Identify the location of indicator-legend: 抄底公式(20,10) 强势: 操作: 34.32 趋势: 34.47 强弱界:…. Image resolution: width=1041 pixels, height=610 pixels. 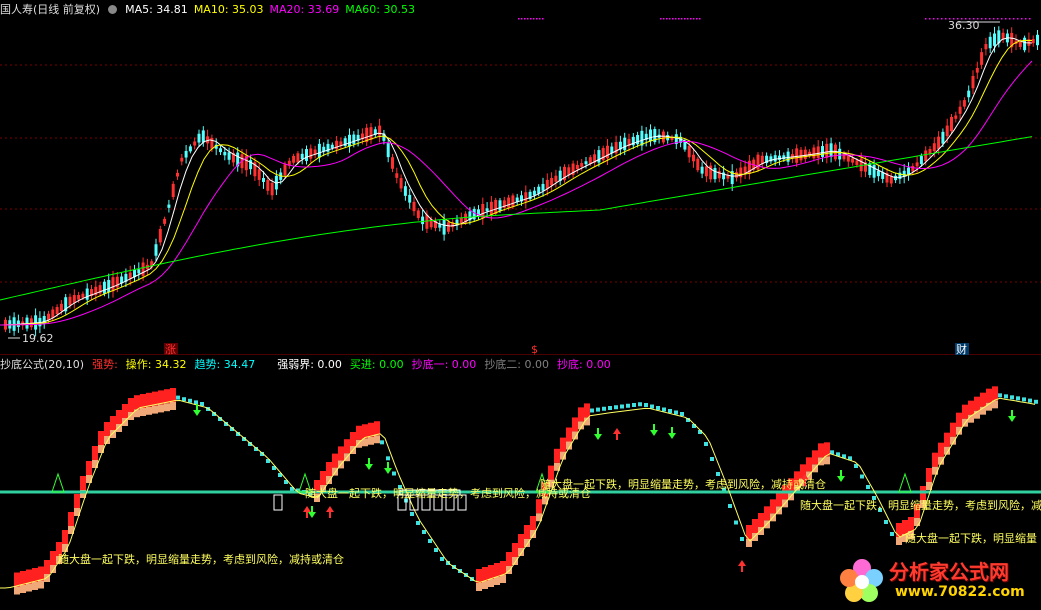
(305, 364).